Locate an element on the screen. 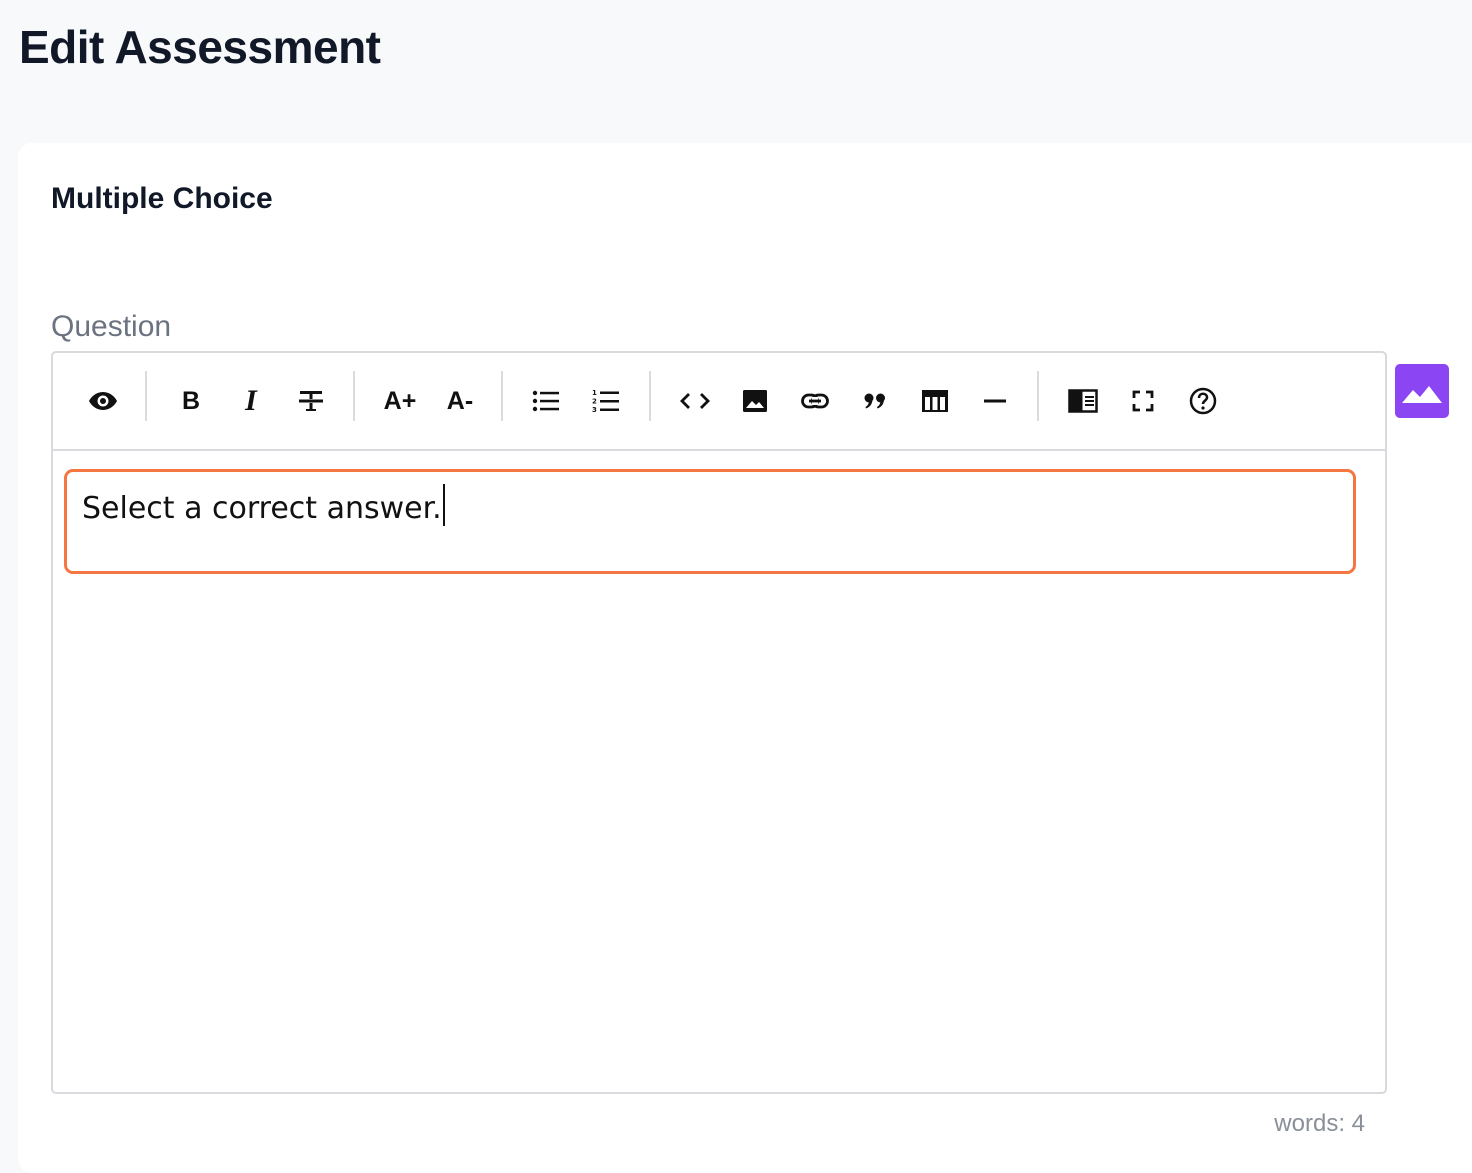 The height and width of the screenshot is (1173, 1472). unordered-list-icon is located at coordinates (545, 401).